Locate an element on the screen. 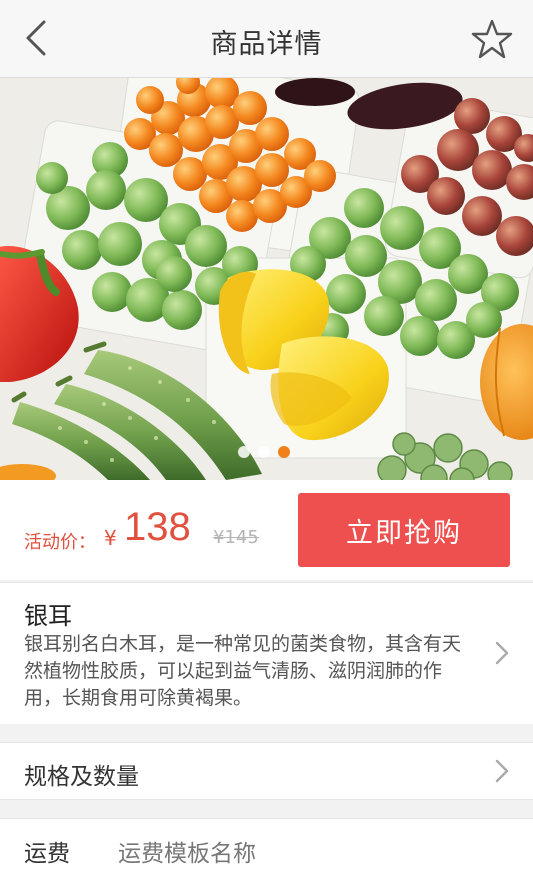 Image resolution: width=533 pixels, height=887 pixels. shipping-row is located at coordinates (266, 852).